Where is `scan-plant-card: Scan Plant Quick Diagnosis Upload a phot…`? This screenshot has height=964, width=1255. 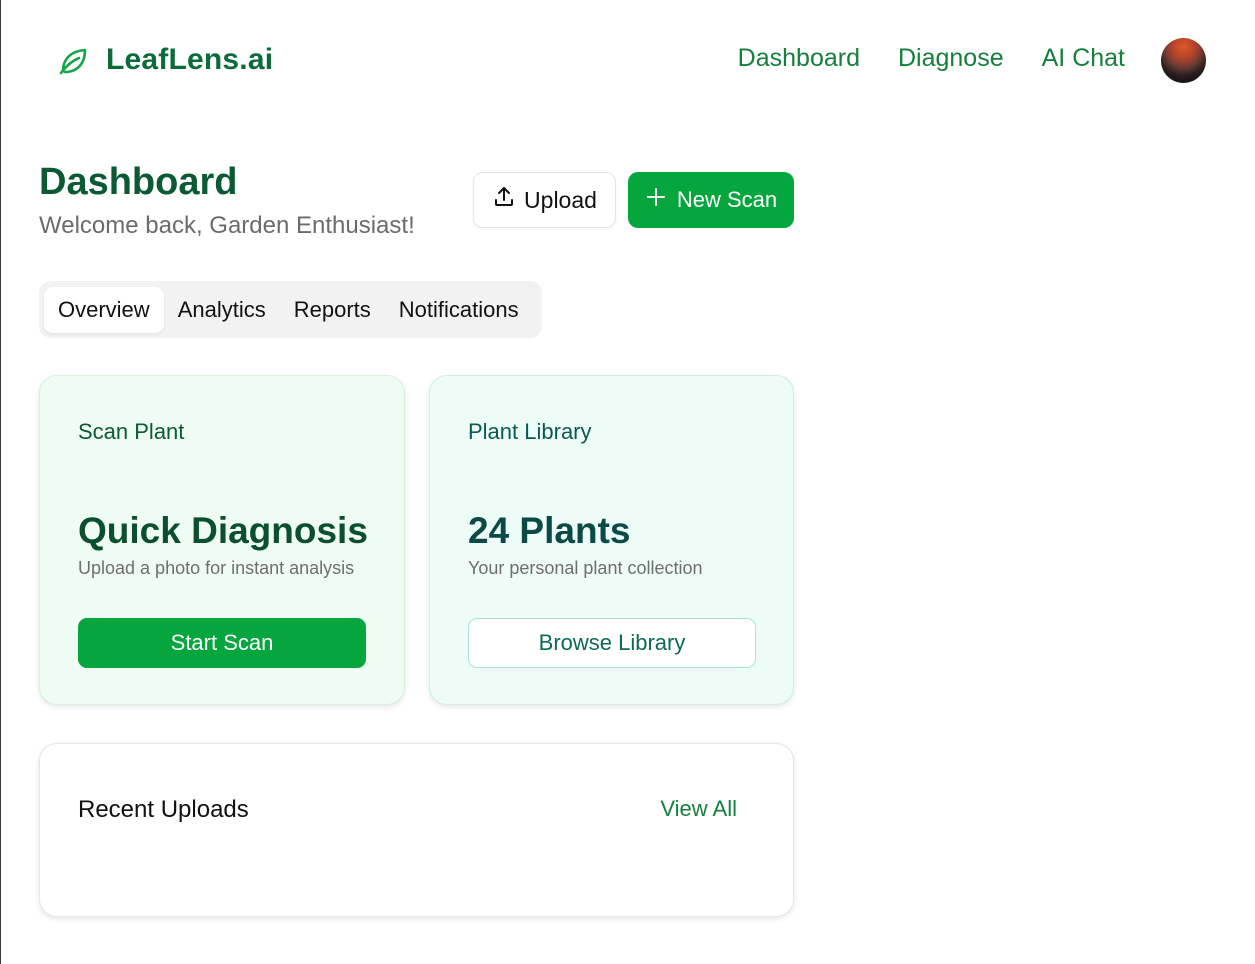
scan-plant-card: Scan Plant Quick Diagnosis Upload a phot… is located at coordinates (222, 540).